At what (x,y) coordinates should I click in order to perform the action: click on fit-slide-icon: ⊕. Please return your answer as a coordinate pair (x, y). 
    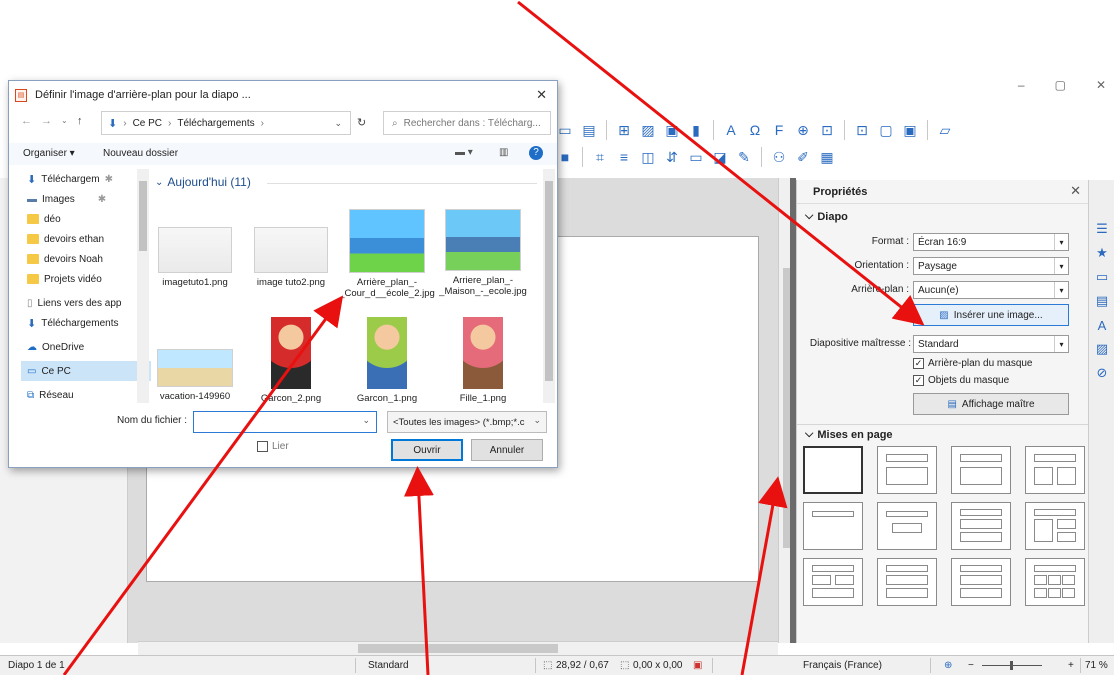
    Looking at the image, I should click on (948, 665).